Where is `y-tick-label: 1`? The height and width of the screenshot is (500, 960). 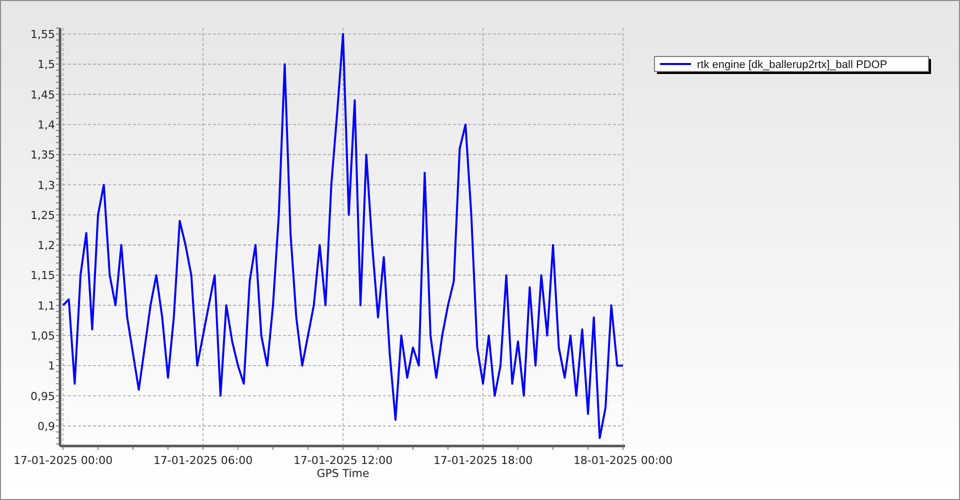 y-tick-label: 1 is located at coordinates (51, 366).